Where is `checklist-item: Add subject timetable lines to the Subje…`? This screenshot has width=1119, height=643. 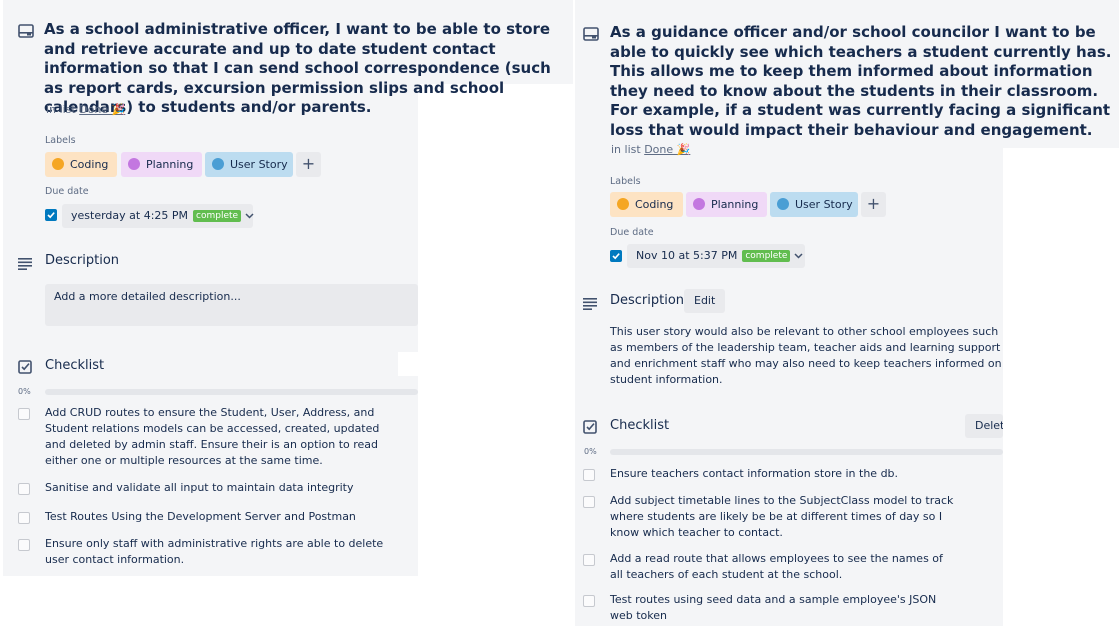 checklist-item: Add subject timetable lines to the Subje… is located at coordinates (782, 517).